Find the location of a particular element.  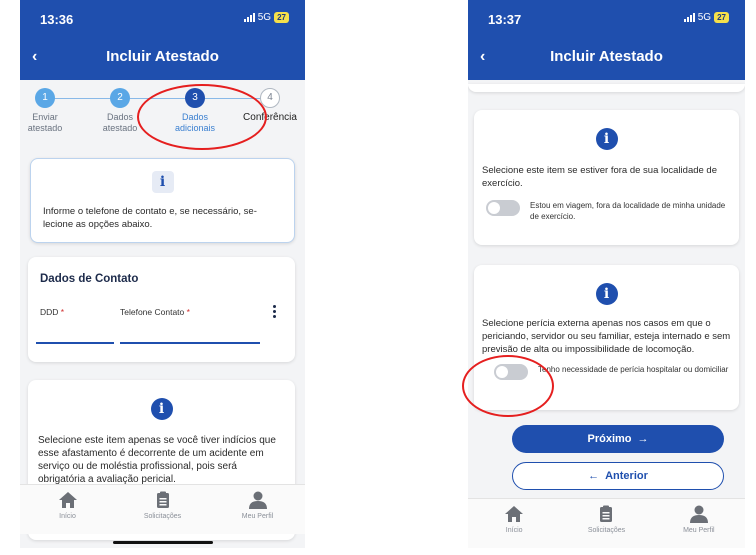

status-bar: 13:36 5G 27 is located at coordinates (162, 18).